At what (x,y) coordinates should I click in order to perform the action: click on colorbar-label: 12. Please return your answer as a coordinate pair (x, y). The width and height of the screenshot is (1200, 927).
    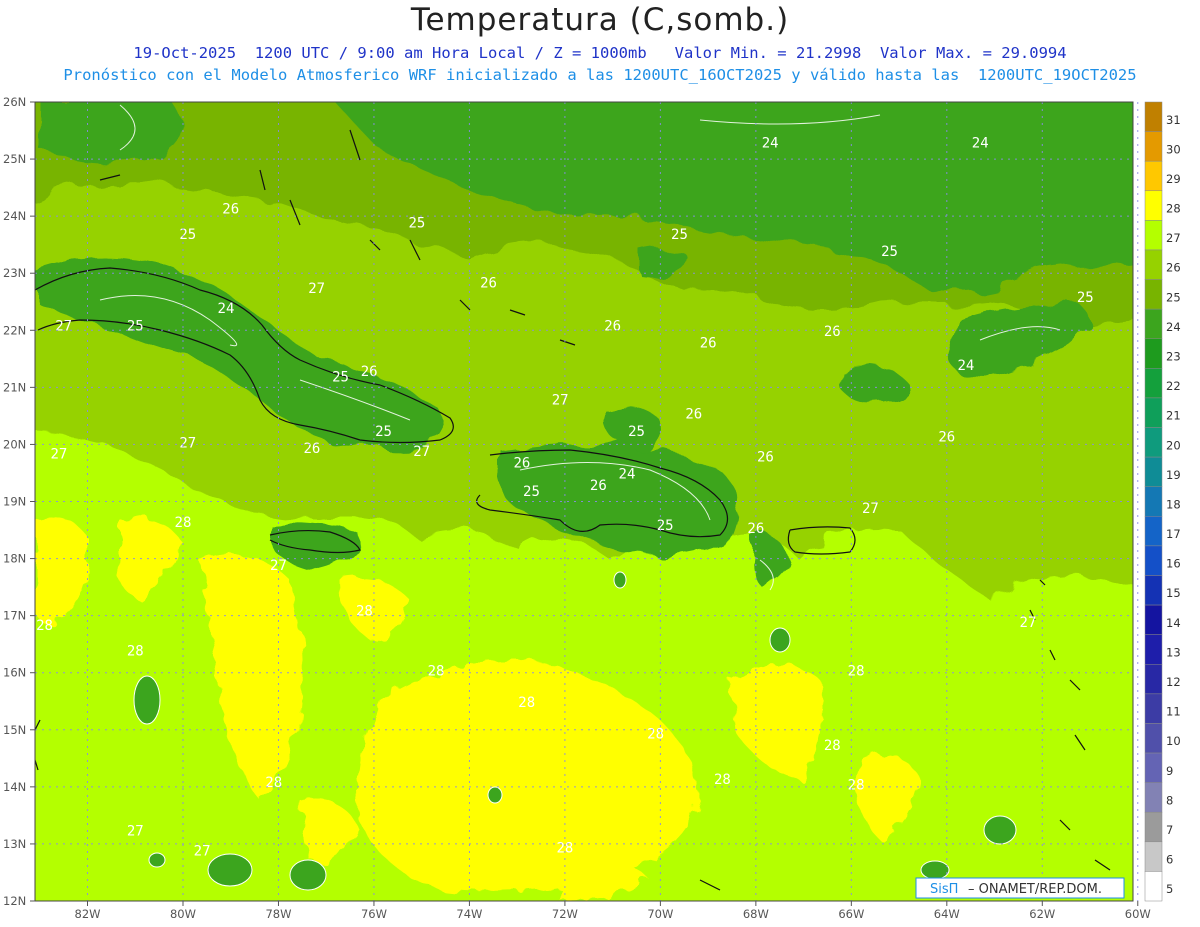
    Looking at the image, I should click on (1173, 682).